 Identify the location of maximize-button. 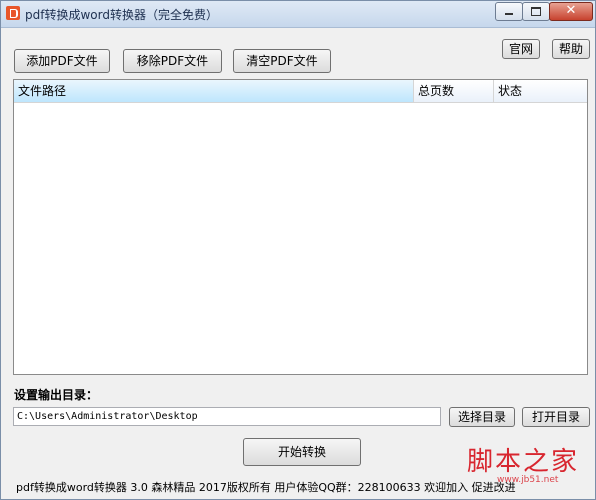
(536, 11).